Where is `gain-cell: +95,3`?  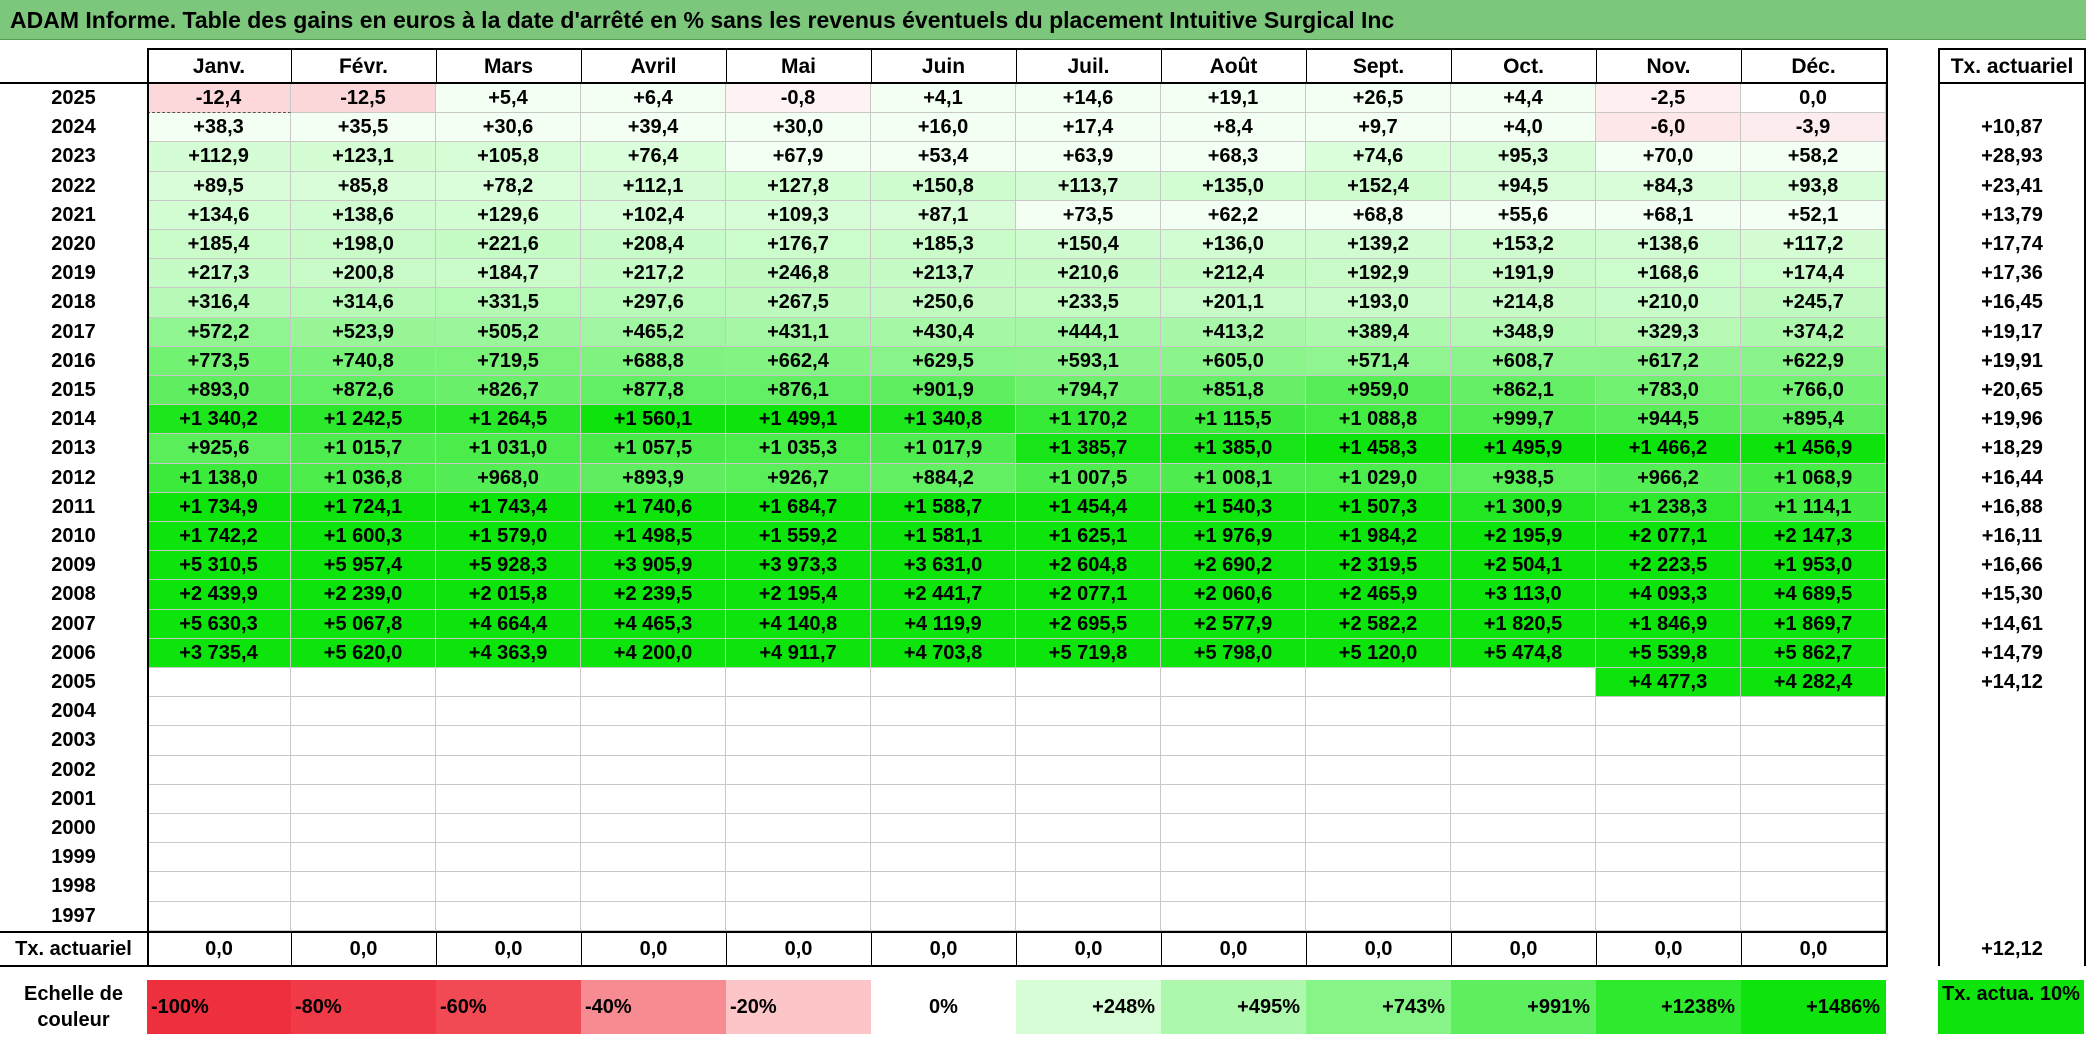
gain-cell: +95,3 is located at coordinates (1523, 157).